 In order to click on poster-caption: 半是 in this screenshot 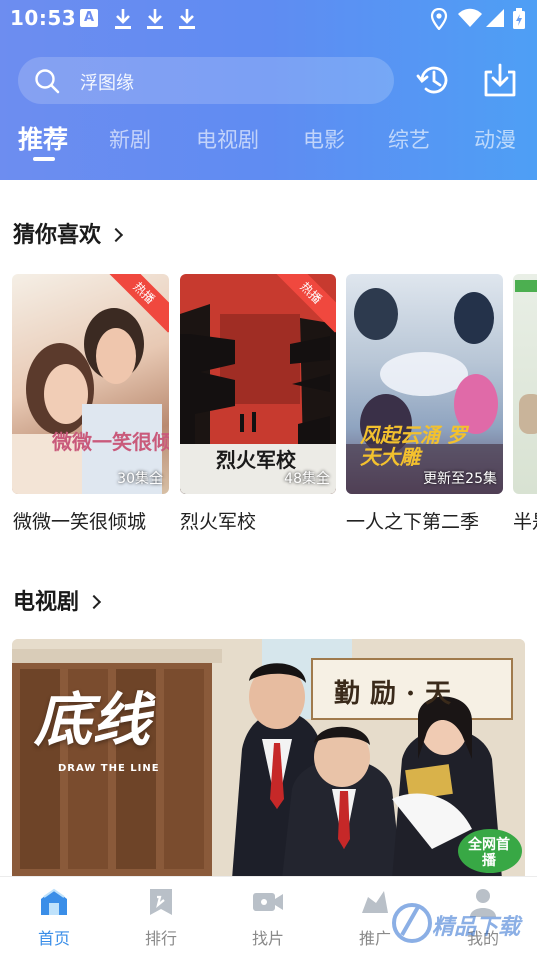, I will do `click(525, 520)`.